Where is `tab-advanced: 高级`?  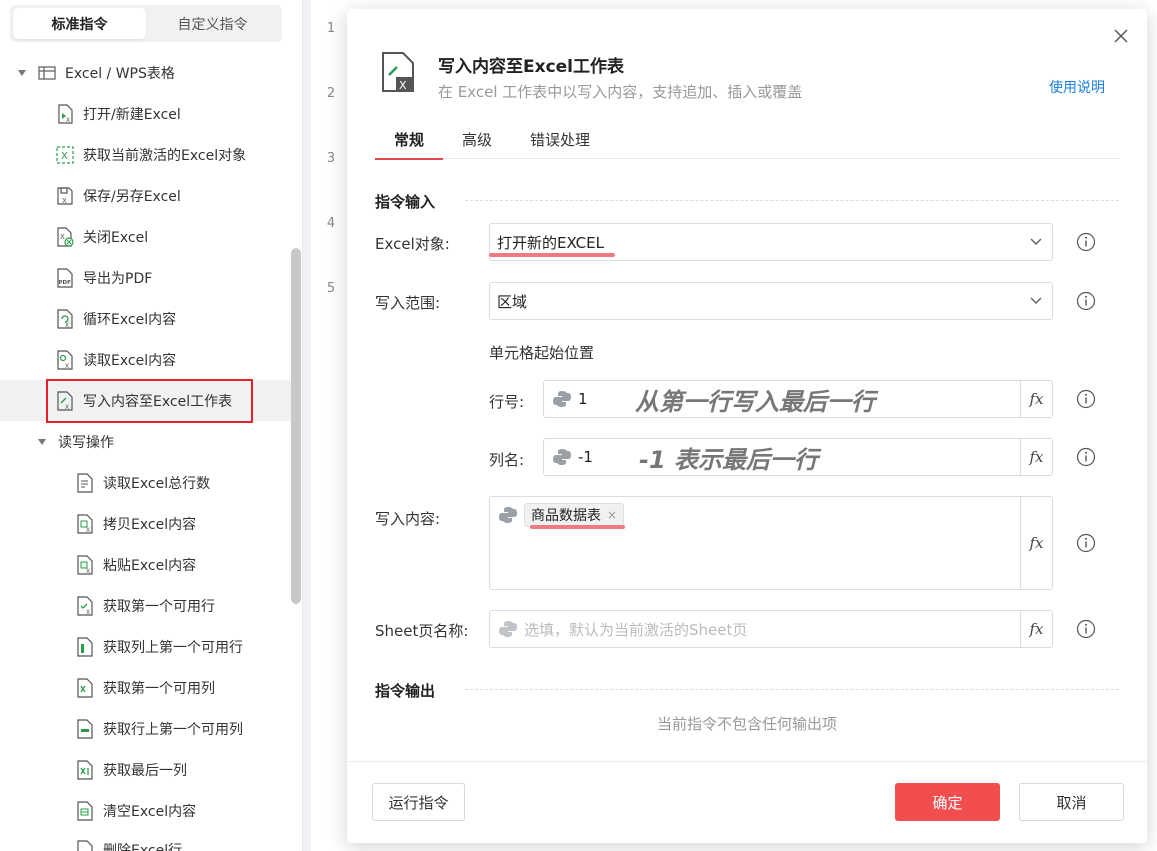
tab-advanced: 高级 is located at coordinates (477, 144).